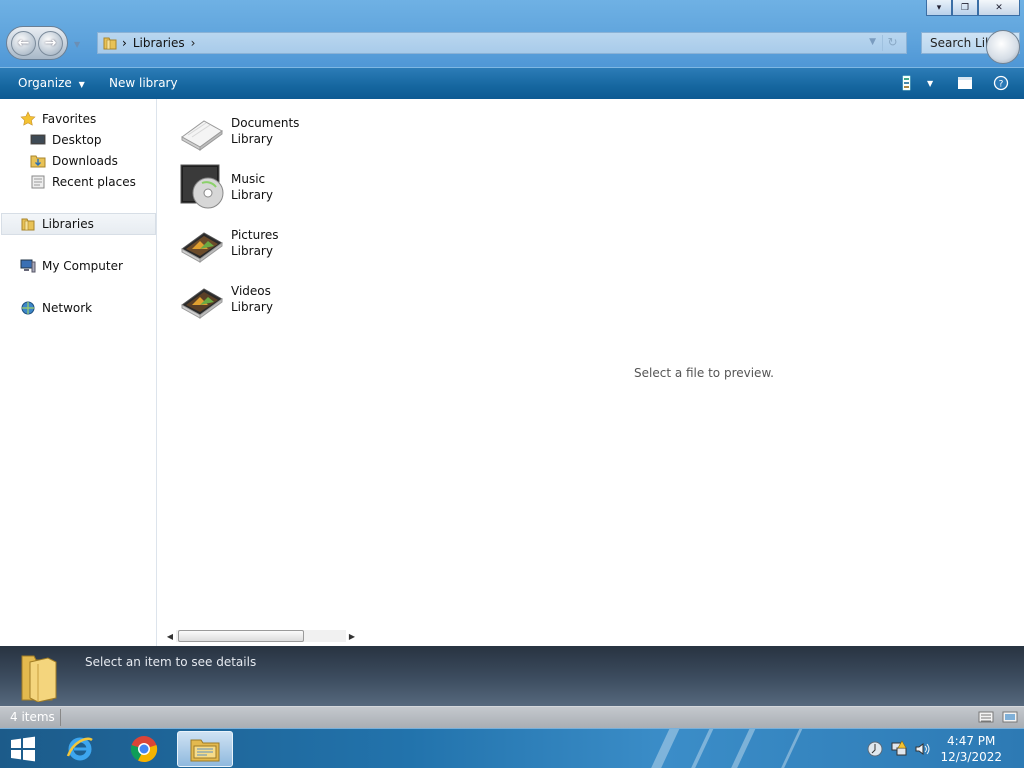 This screenshot has height=768, width=1024. What do you see at coordinates (85, 161) in the screenshot?
I see `nav-downloads-label: Downloads` at bounding box center [85, 161].